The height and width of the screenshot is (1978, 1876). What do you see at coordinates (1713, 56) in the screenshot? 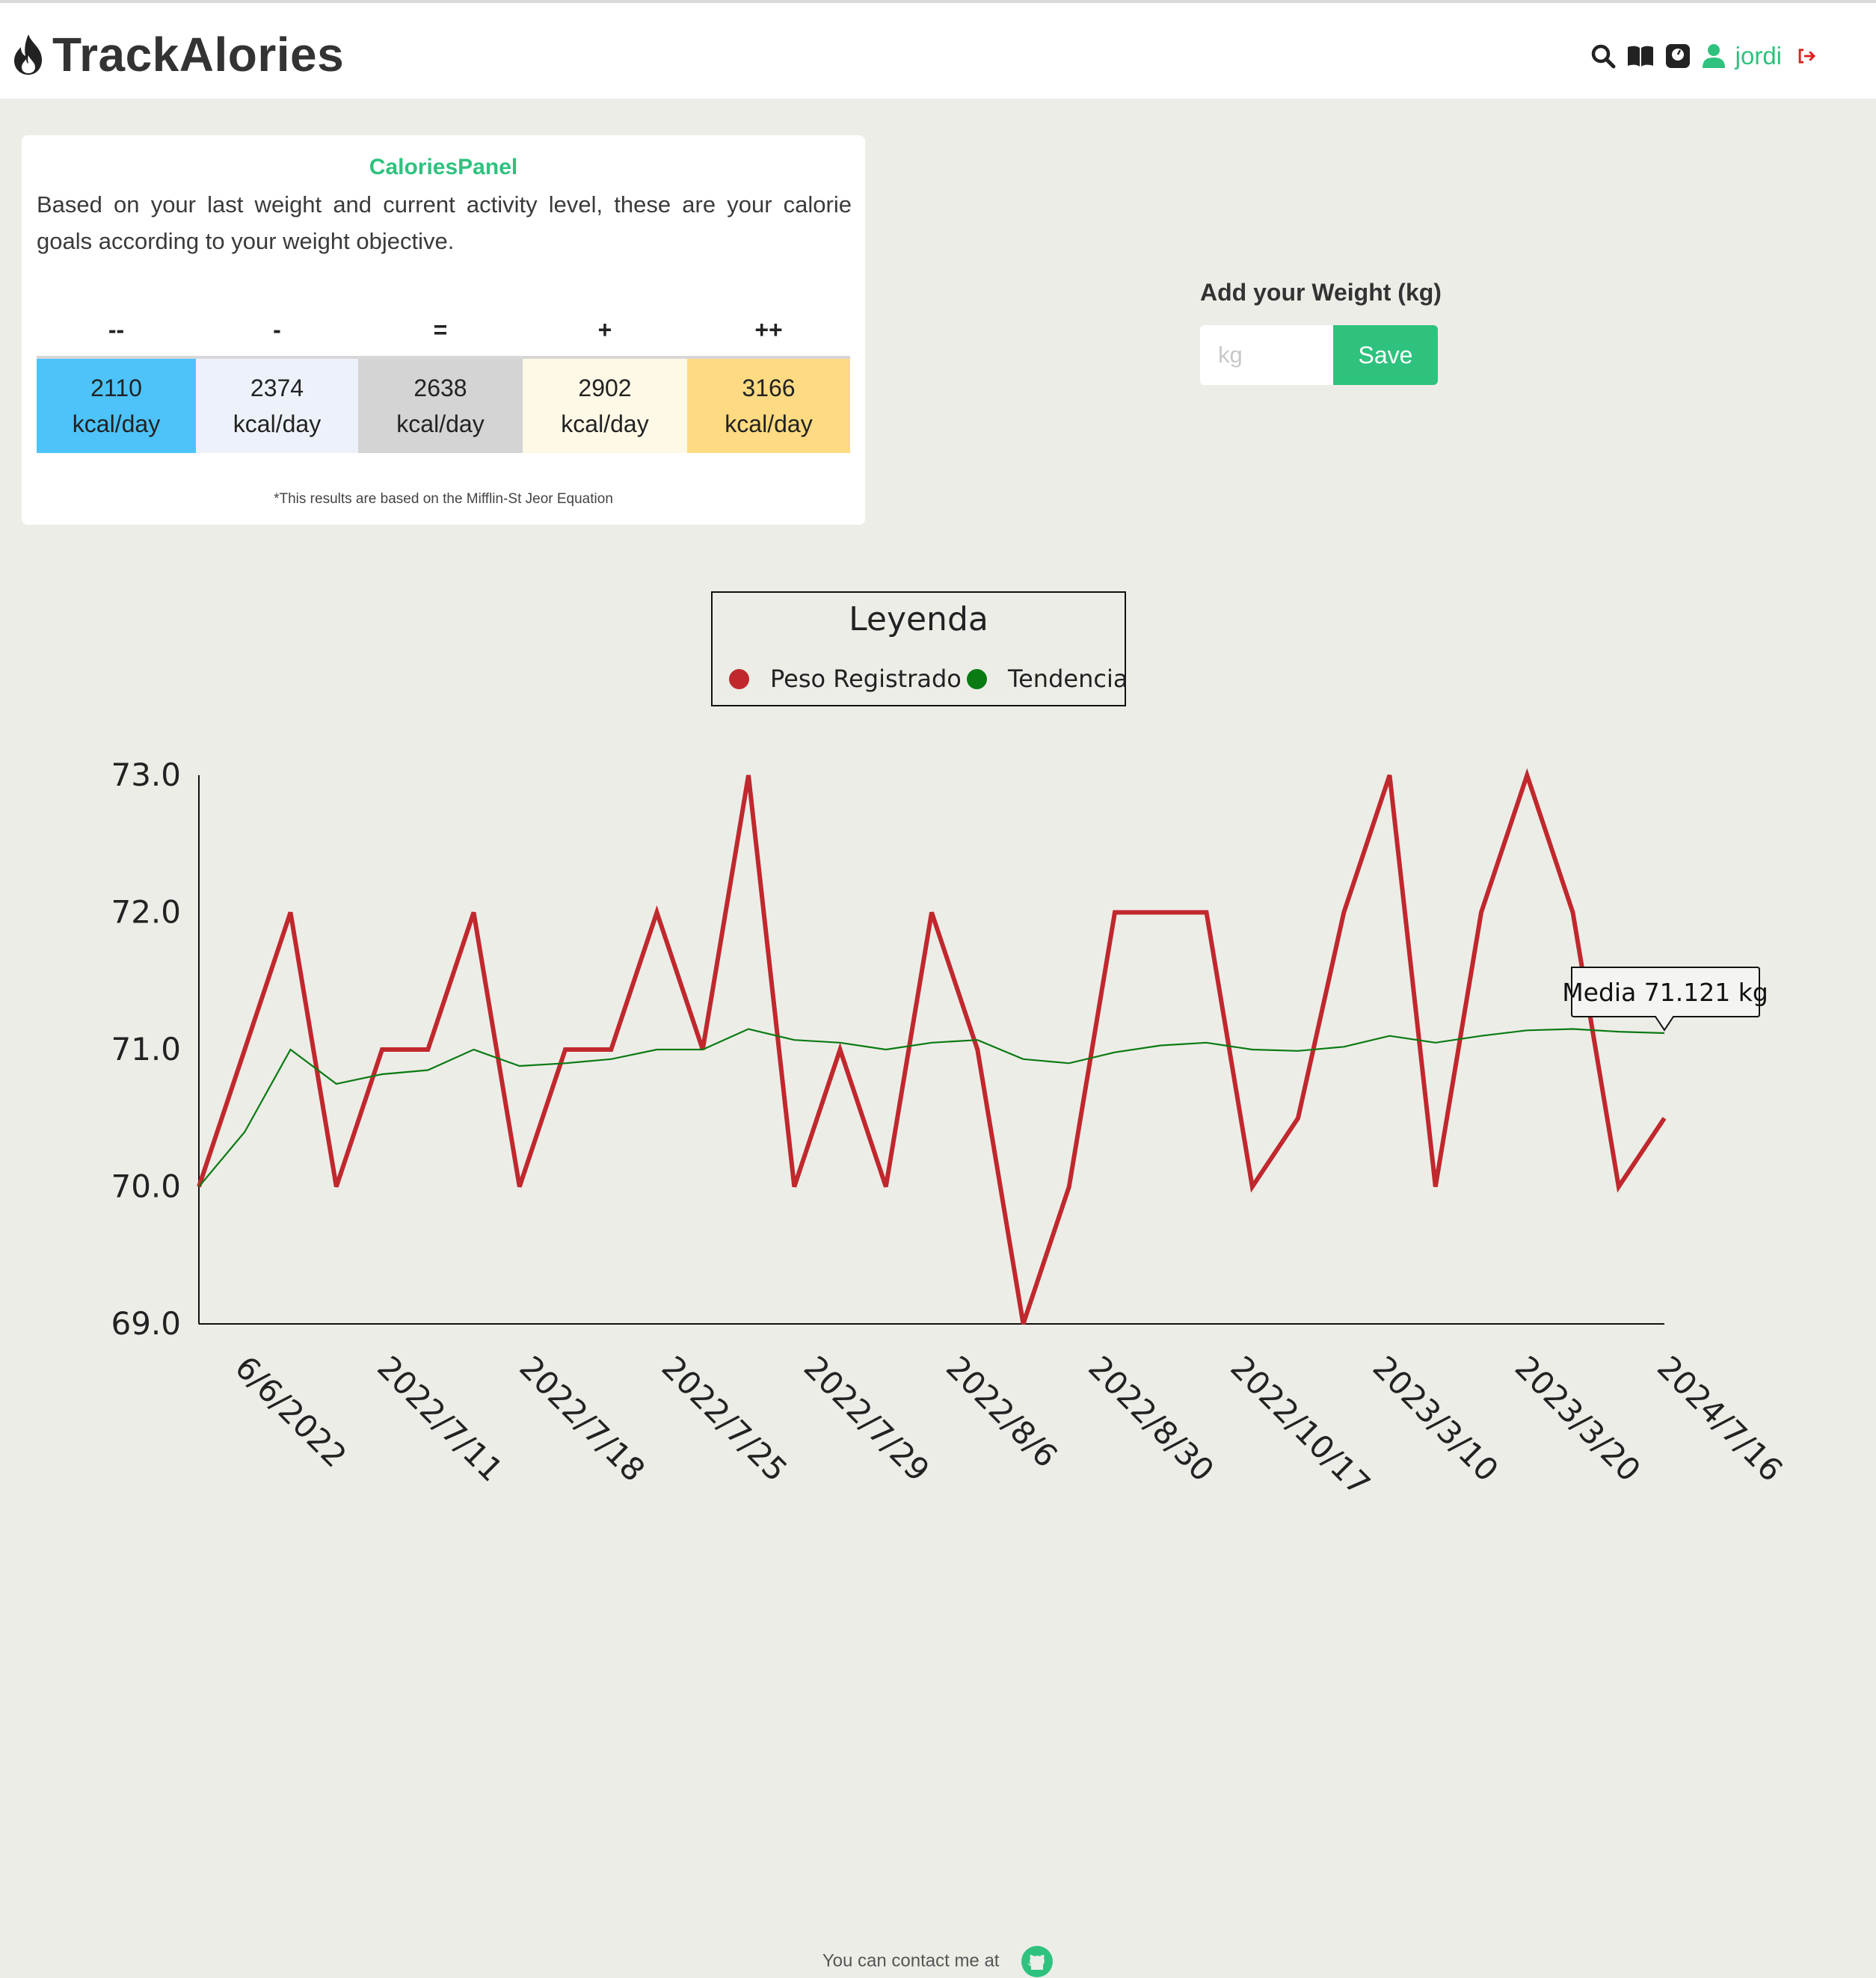
I see `user-icon` at bounding box center [1713, 56].